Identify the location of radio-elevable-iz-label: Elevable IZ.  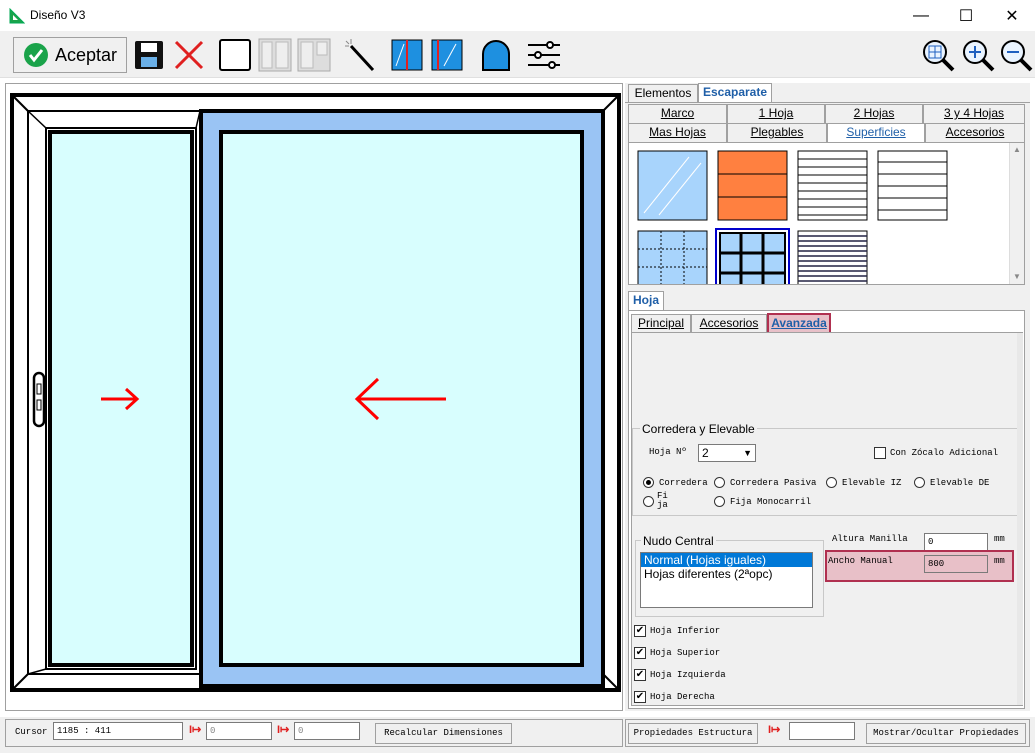
(872, 483).